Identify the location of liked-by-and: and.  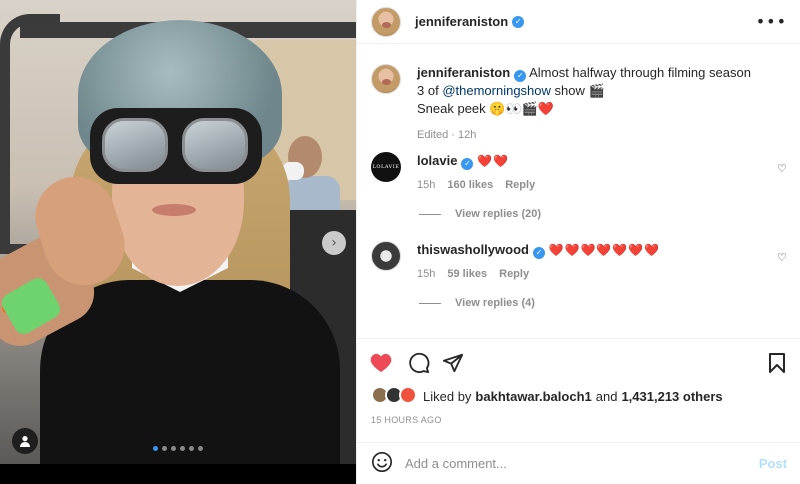
(606, 396).